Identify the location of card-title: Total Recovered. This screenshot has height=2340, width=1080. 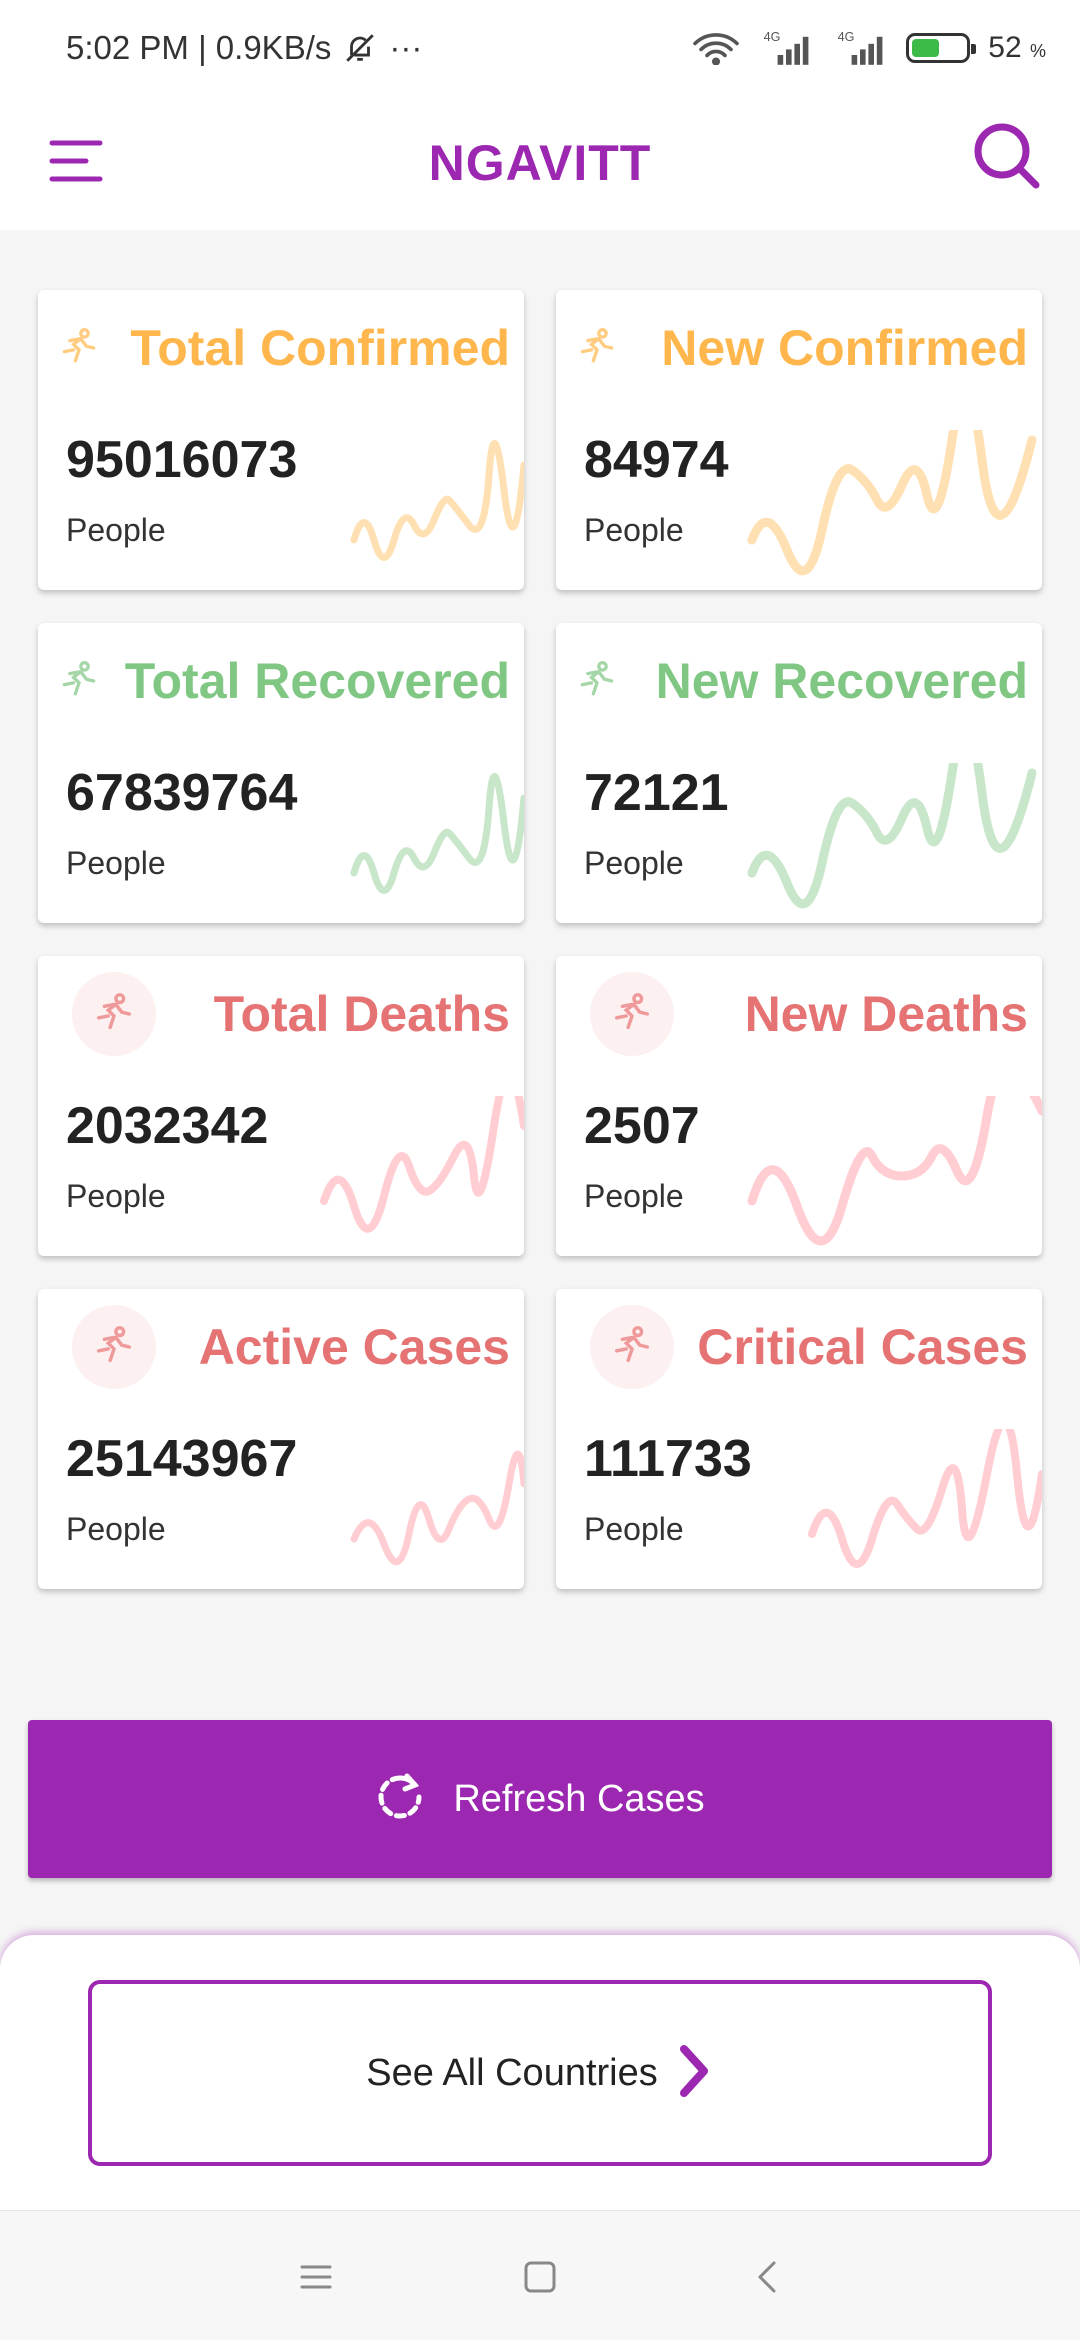
(317, 681).